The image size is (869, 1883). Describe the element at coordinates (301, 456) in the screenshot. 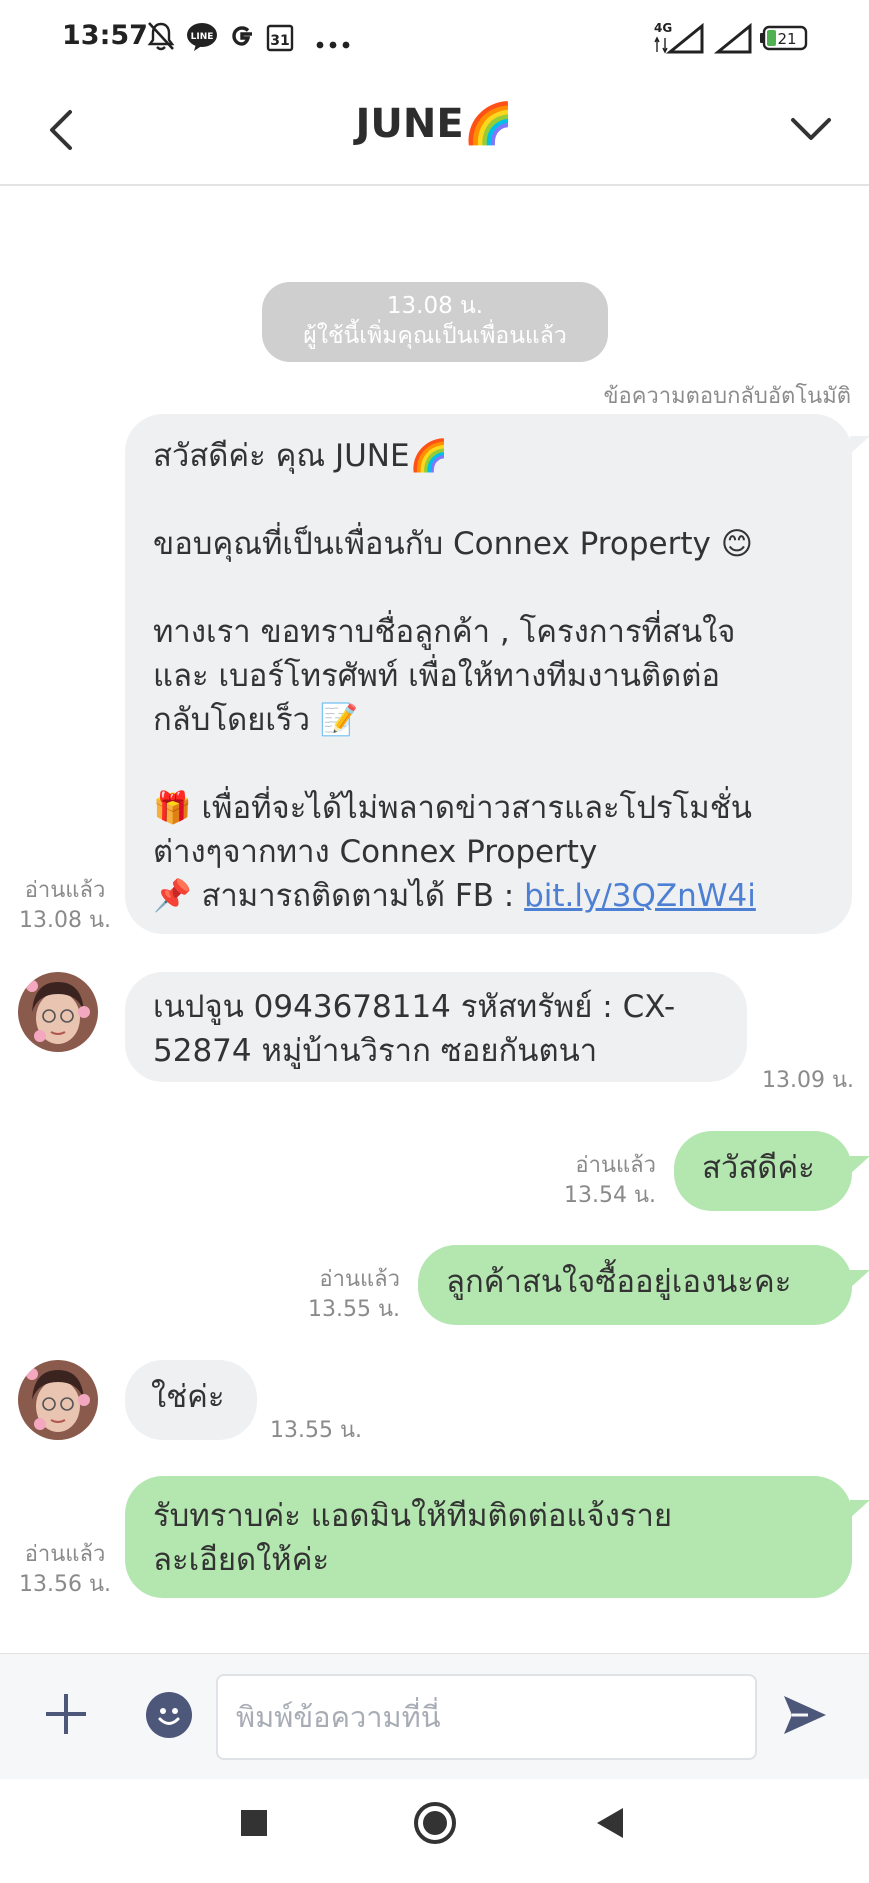

I see `message-line: สวัสดีค่ะ คุณ JUNE🌈` at that location.